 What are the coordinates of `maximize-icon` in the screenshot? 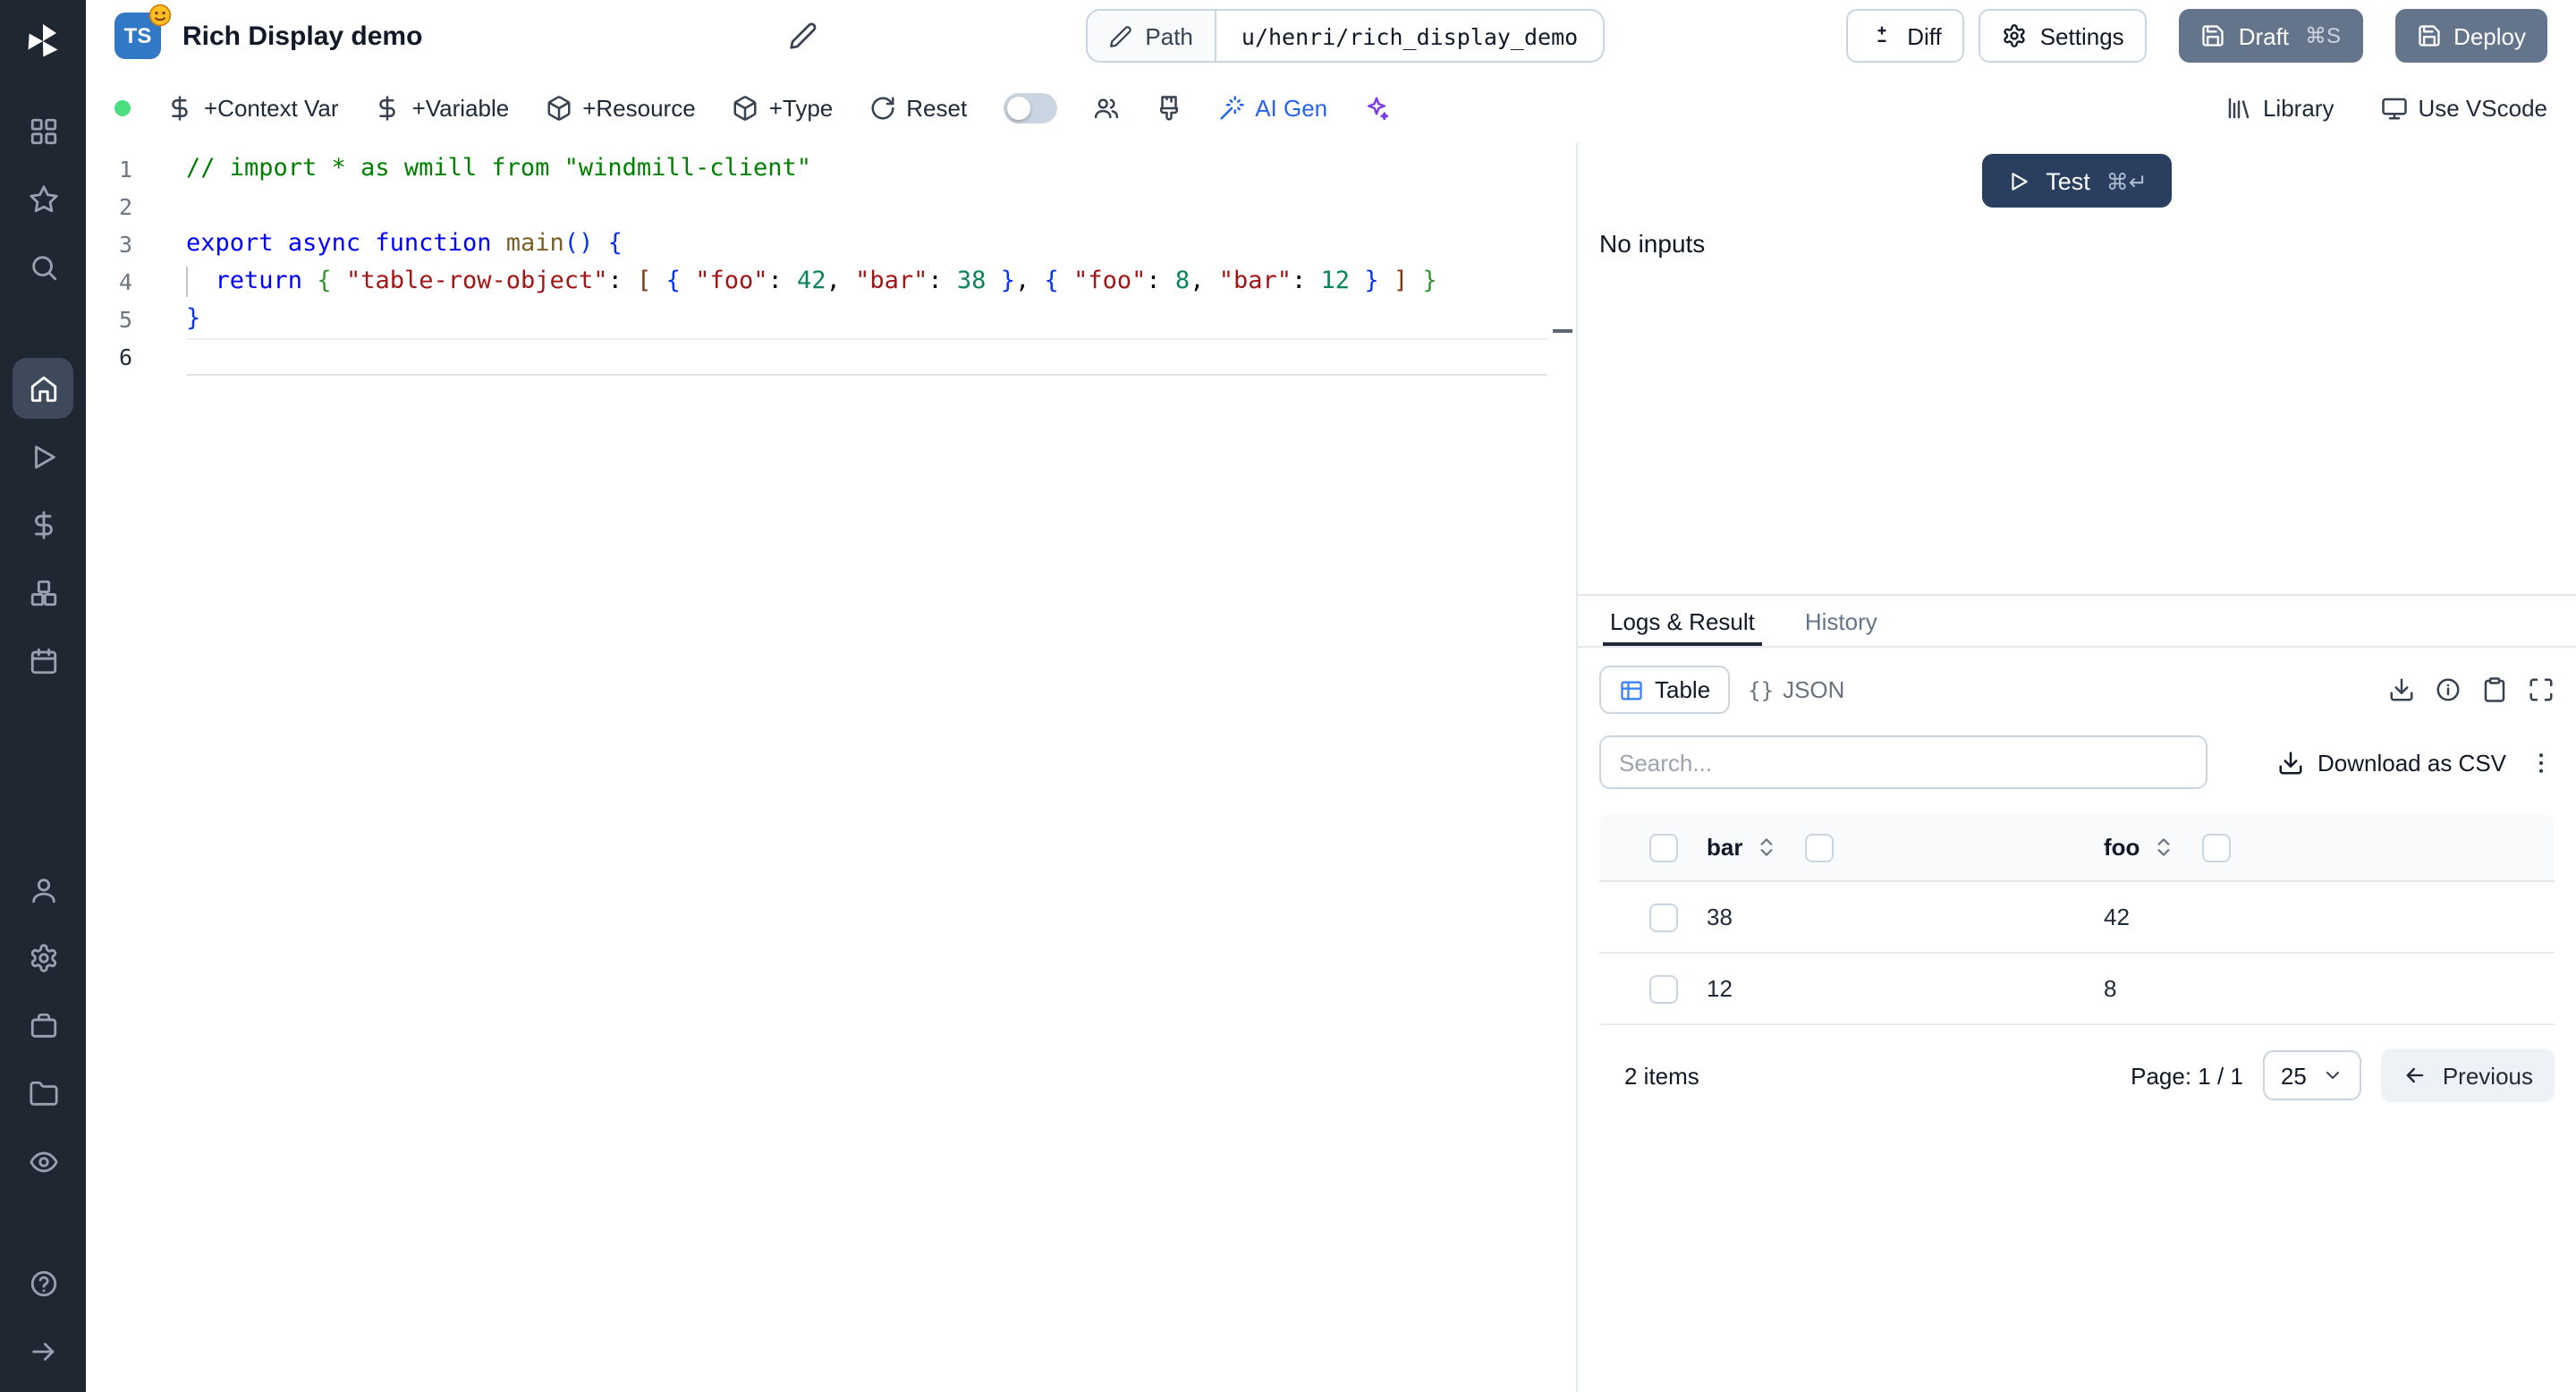 It's located at (2541, 689).